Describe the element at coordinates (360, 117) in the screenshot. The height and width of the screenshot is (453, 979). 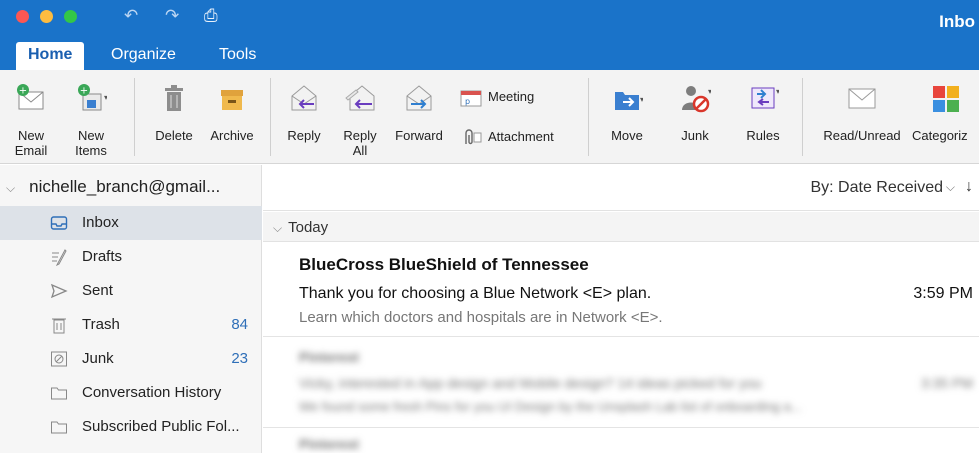
I see `reply-all-button: Reply All` at that location.